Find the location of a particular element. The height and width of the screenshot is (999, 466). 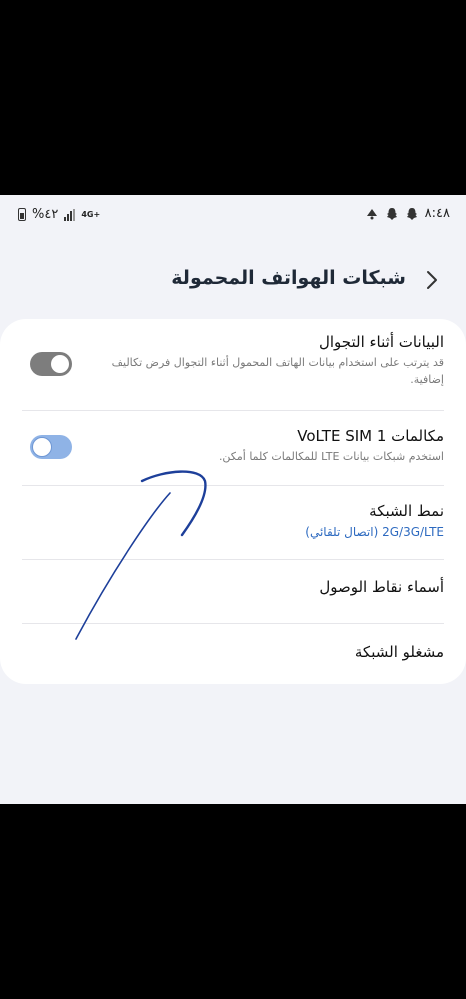

status-left-group: %٤٢ 4G+ is located at coordinates (59, 214).